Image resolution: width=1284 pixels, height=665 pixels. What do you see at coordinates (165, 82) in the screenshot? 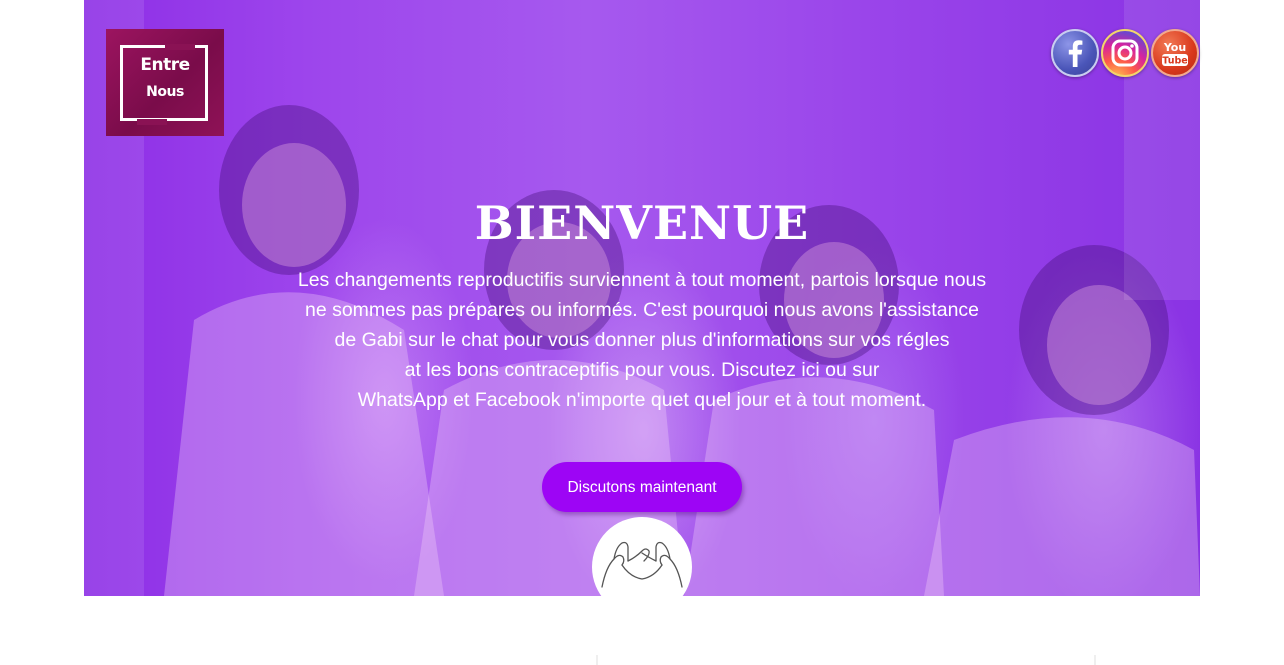
I see `entre-nous-logo: Entre Nous` at bounding box center [165, 82].